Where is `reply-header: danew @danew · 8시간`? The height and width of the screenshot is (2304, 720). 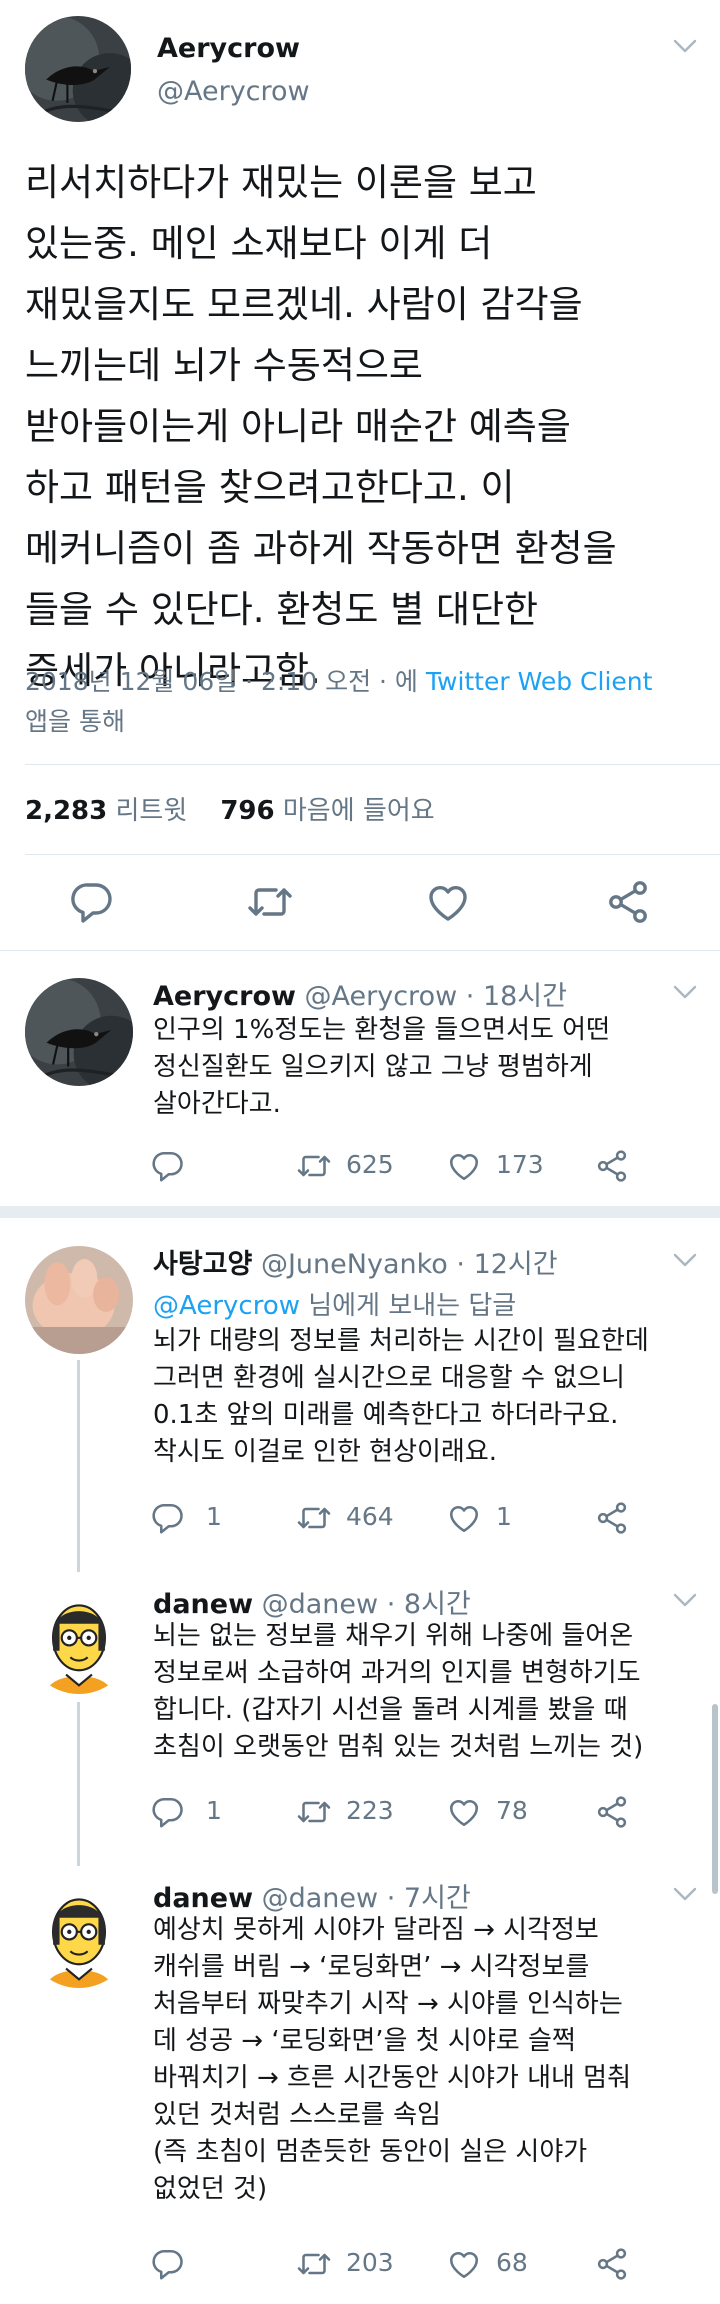
reply-header: danew @danew · 8시간 is located at coordinates (312, 1604).